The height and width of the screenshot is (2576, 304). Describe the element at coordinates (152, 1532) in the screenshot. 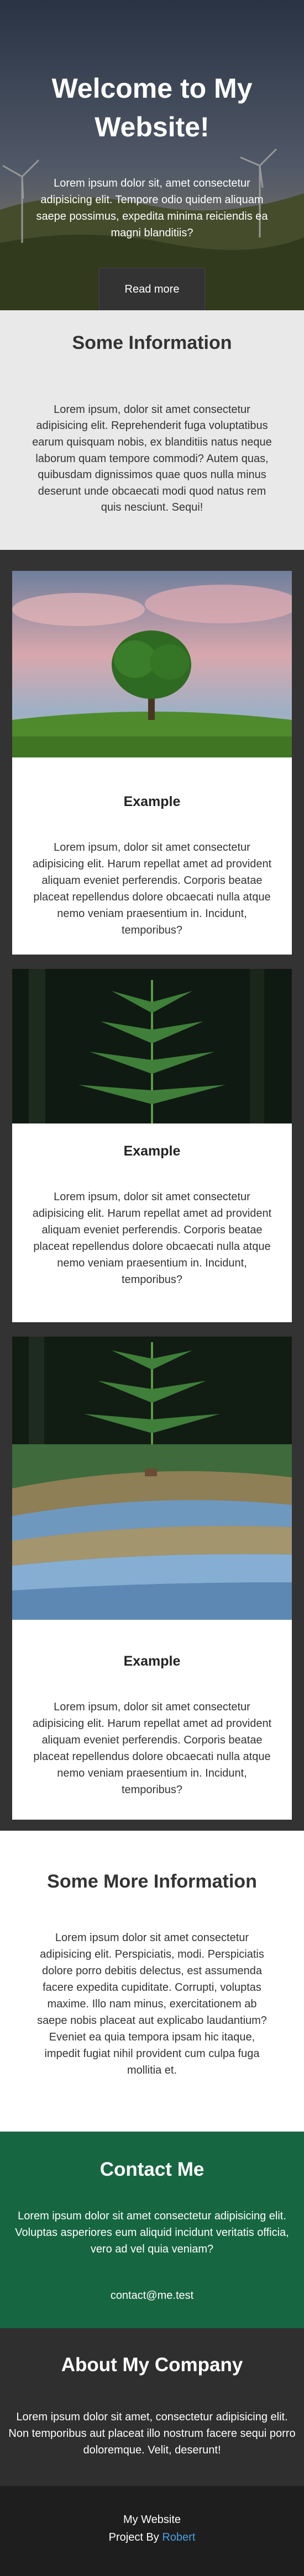

I see `rice-terraces-image` at that location.